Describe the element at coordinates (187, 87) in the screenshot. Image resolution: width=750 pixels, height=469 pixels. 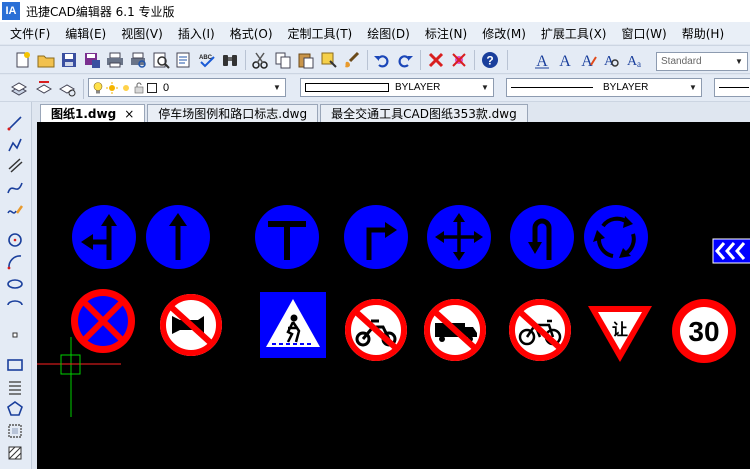
I see `layer-select: 0 ▼` at that location.